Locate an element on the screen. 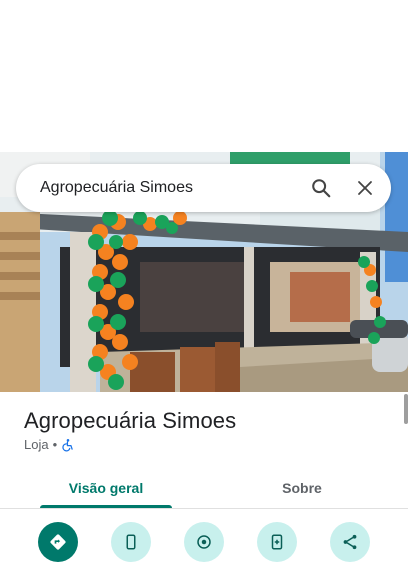  send-to-phone-button is located at coordinates (277, 542).